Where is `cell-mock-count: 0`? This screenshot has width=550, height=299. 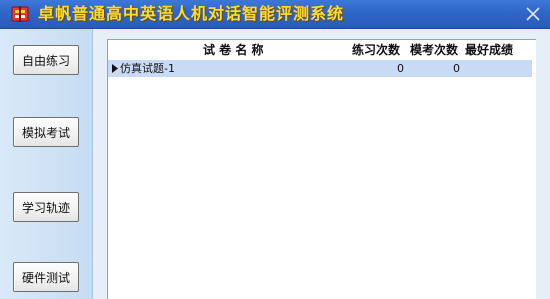 cell-mock-count: 0 is located at coordinates (456, 68).